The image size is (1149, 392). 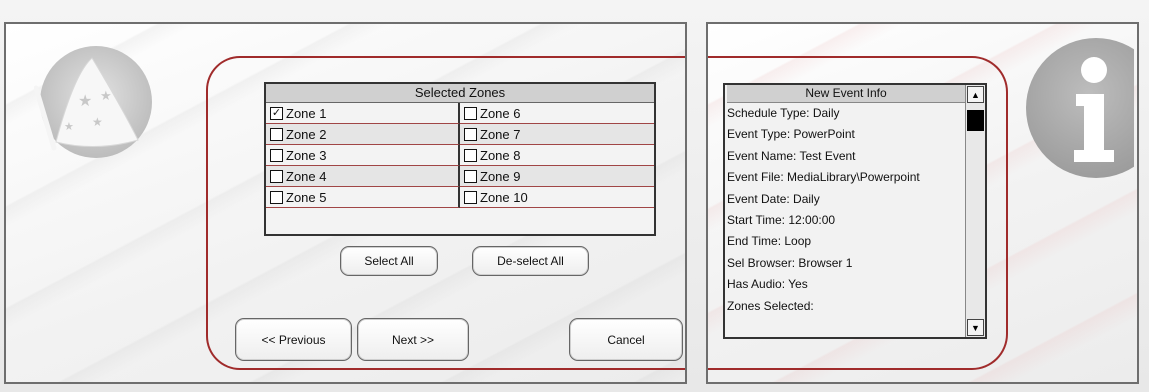 I want to click on scrollbar-thumb, so click(x=975, y=120).